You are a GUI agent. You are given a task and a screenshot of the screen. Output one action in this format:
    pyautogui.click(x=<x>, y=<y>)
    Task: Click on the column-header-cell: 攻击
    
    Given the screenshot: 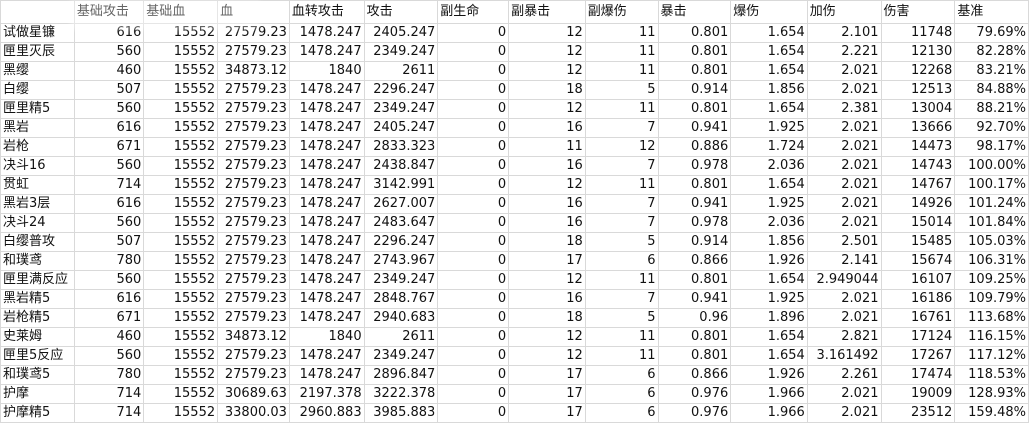 What is the action you would take?
    pyautogui.click(x=401, y=12)
    